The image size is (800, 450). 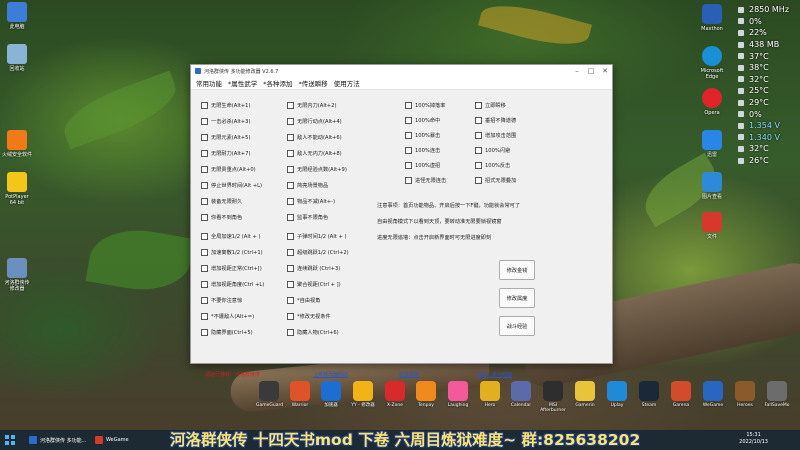 What do you see at coordinates (231, 185) in the screenshot?
I see `checkbox-col1-5: 停止世界时间(Alt +L)` at bounding box center [231, 185].